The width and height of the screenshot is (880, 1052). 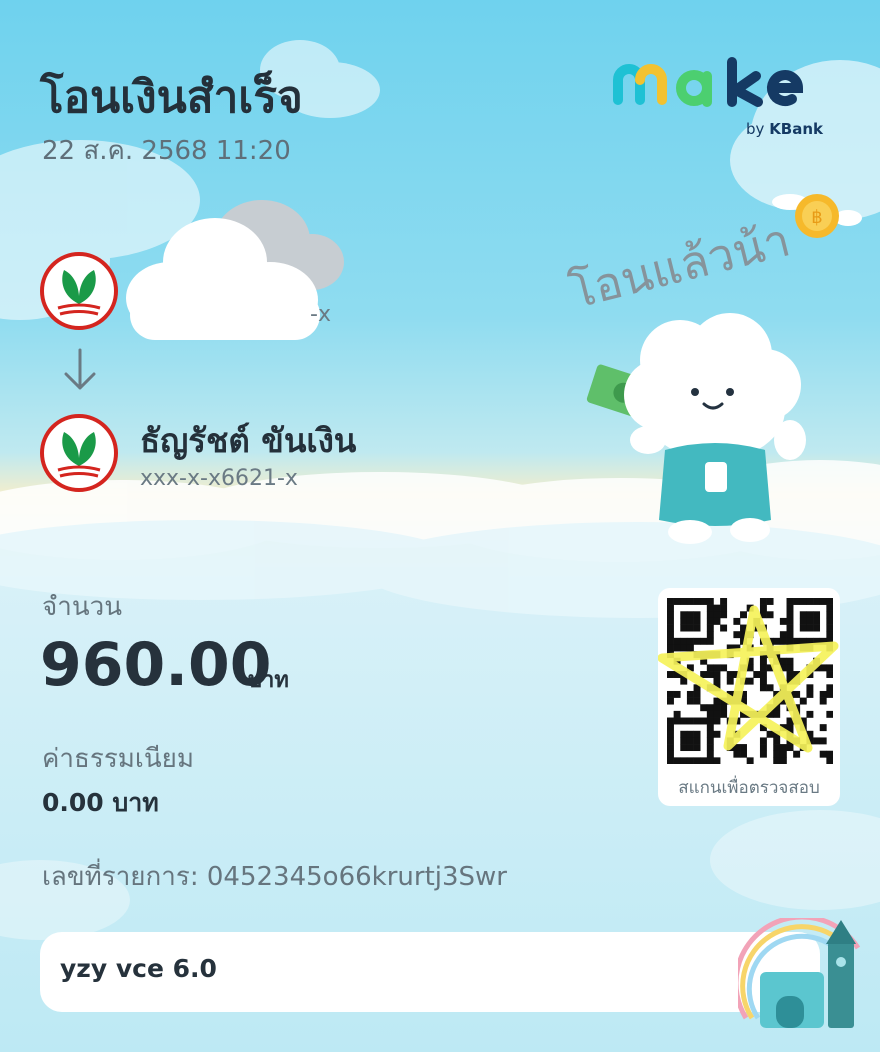 I want to click on star-scribble-overlay, so click(x=748, y=679).